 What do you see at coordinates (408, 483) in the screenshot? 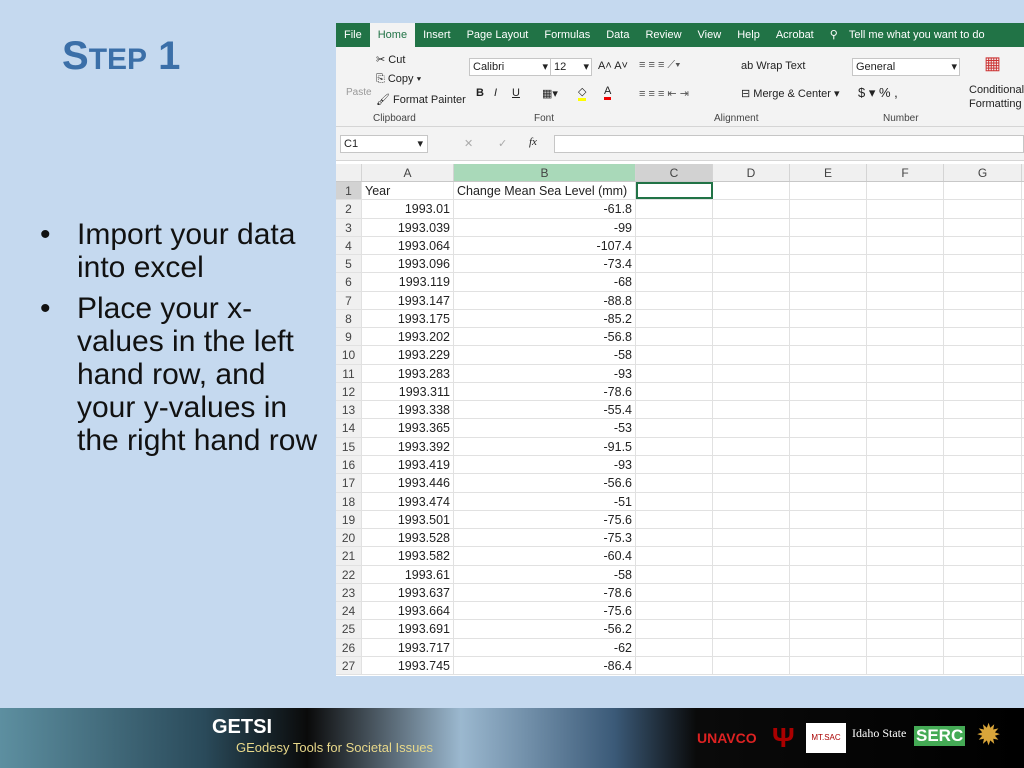
I see `cell: 1993.446` at bounding box center [408, 483].